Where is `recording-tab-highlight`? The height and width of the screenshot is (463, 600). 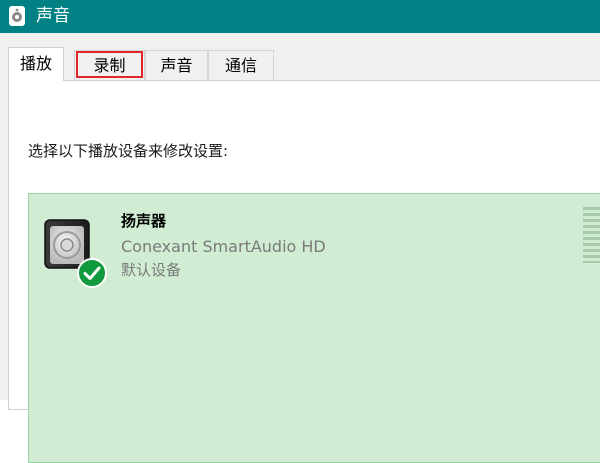
recording-tab-highlight is located at coordinates (109, 64).